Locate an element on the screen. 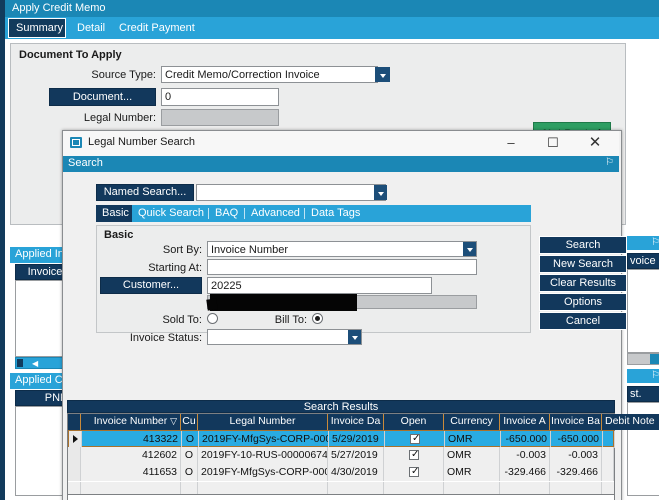 This screenshot has height=500, width=659. invoice-balance-hscrollbar is located at coordinates (643, 359).